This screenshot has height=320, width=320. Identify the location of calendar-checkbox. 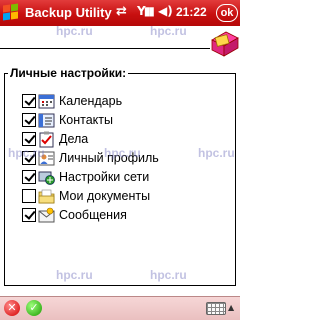
(29, 101).